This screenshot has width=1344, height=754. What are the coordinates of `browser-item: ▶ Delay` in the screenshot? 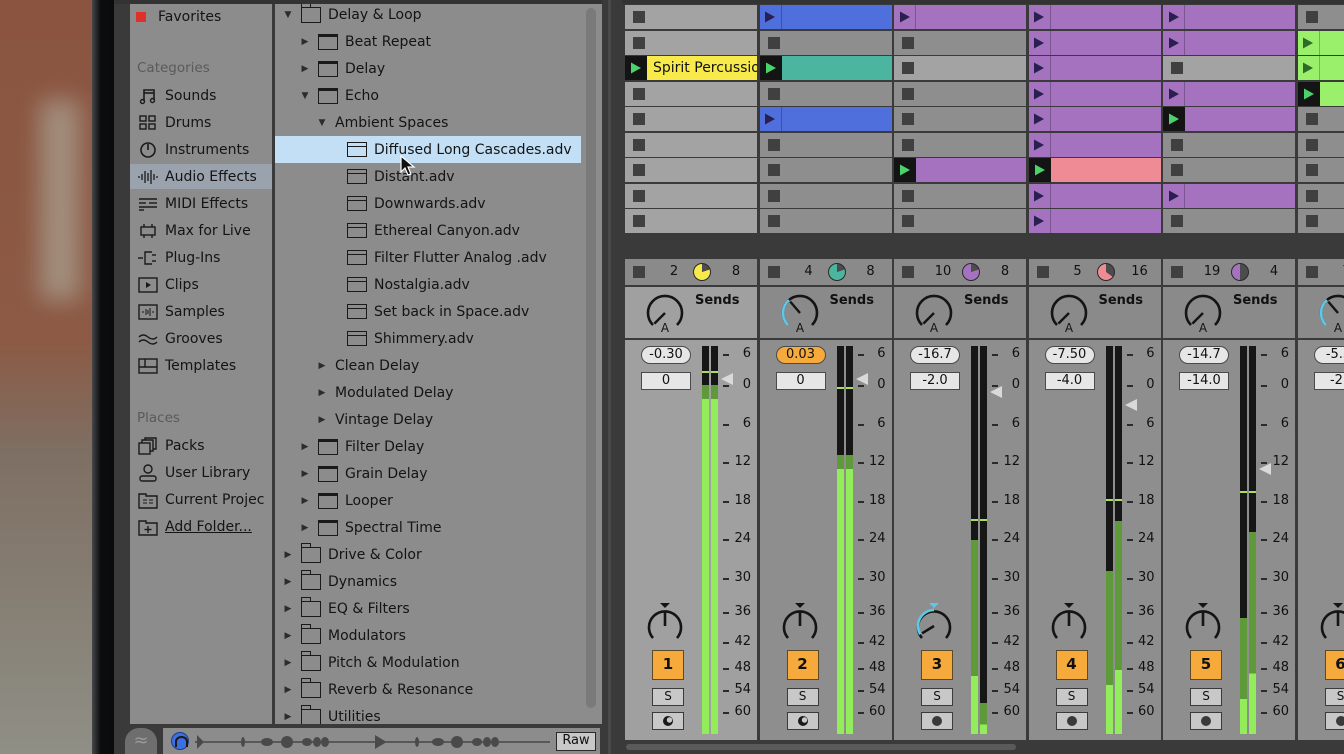 It's located at (438, 68).